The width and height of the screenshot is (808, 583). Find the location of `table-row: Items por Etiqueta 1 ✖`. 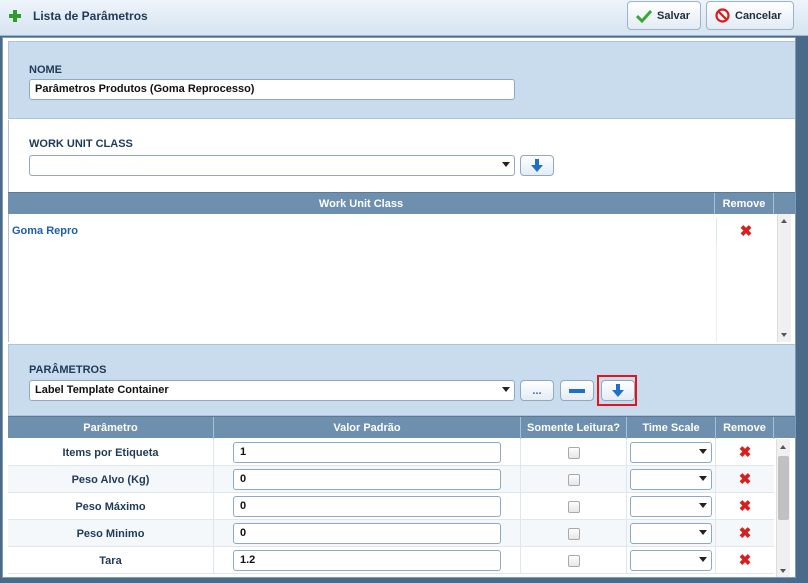

table-row: Items por Etiqueta 1 ✖ is located at coordinates (391, 452).